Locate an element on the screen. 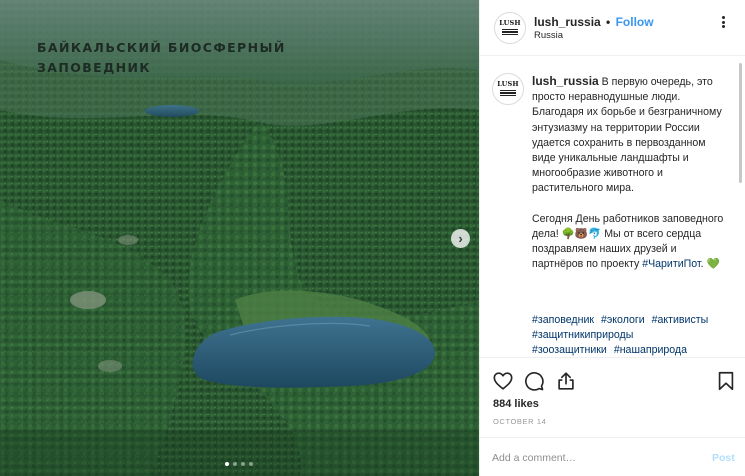  comment-form: Post is located at coordinates (612, 456).